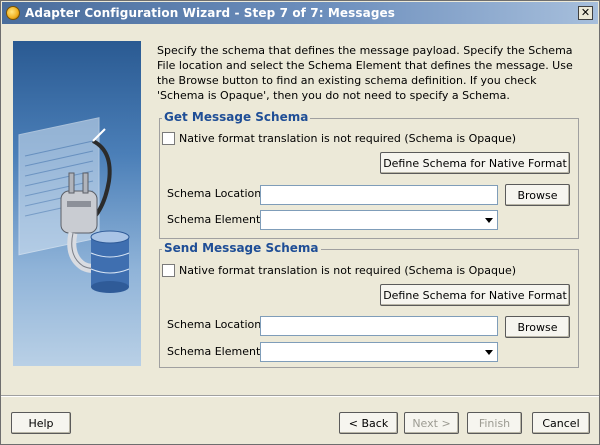 Image resolution: width=600 pixels, height=445 pixels. What do you see at coordinates (168, 138) in the screenshot?
I see `get-opaque-checkbox` at bounding box center [168, 138].